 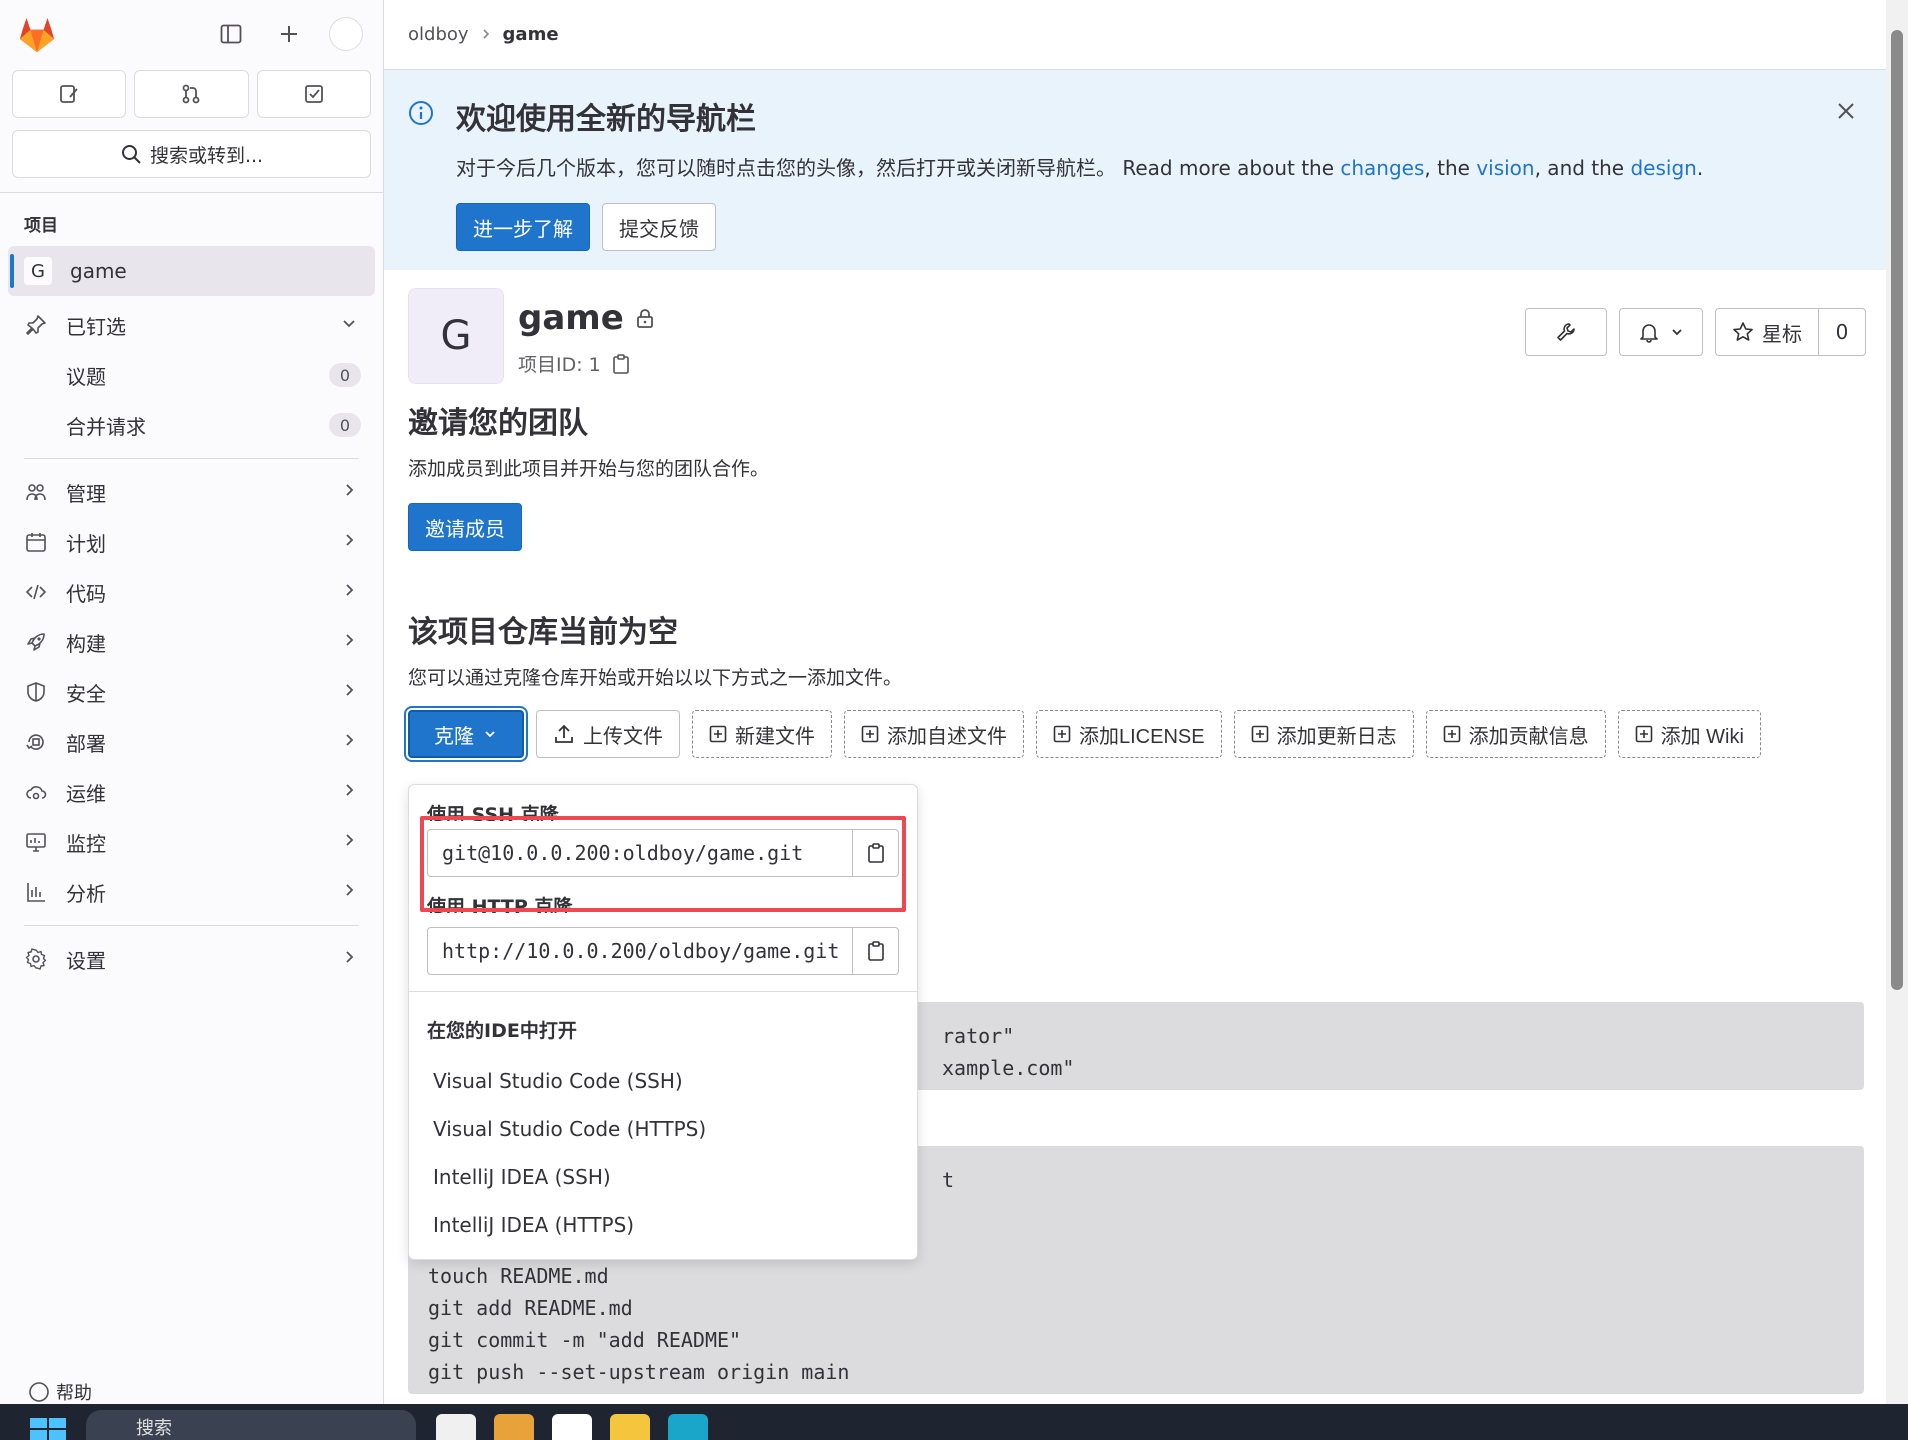 What do you see at coordinates (191, 592) in the screenshot?
I see `sidebar-item-code: 代码` at bounding box center [191, 592].